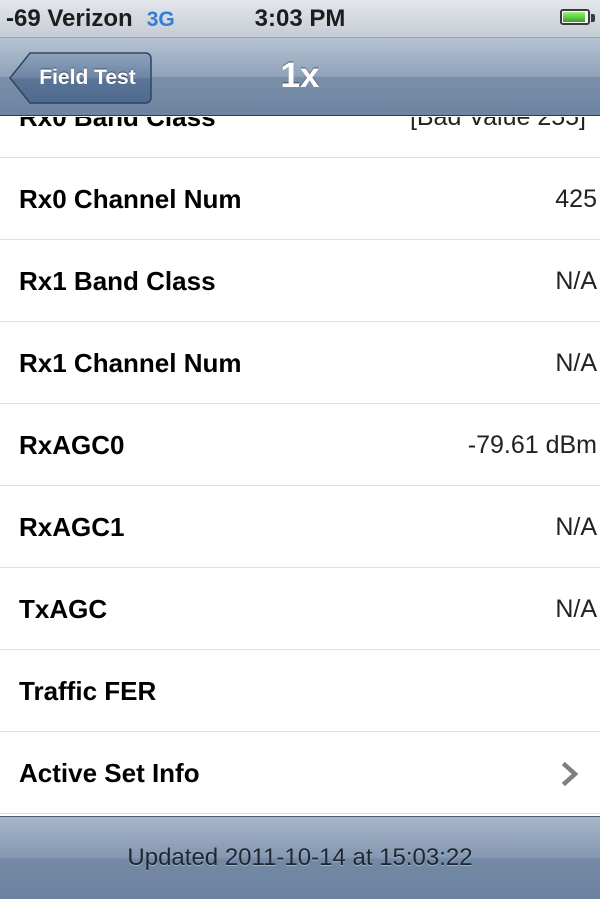 This screenshot has height=899, width=600. I want to click on bottom-toolbar: Updated 2011-10-14 at 15:03:22, so click(300, 857).